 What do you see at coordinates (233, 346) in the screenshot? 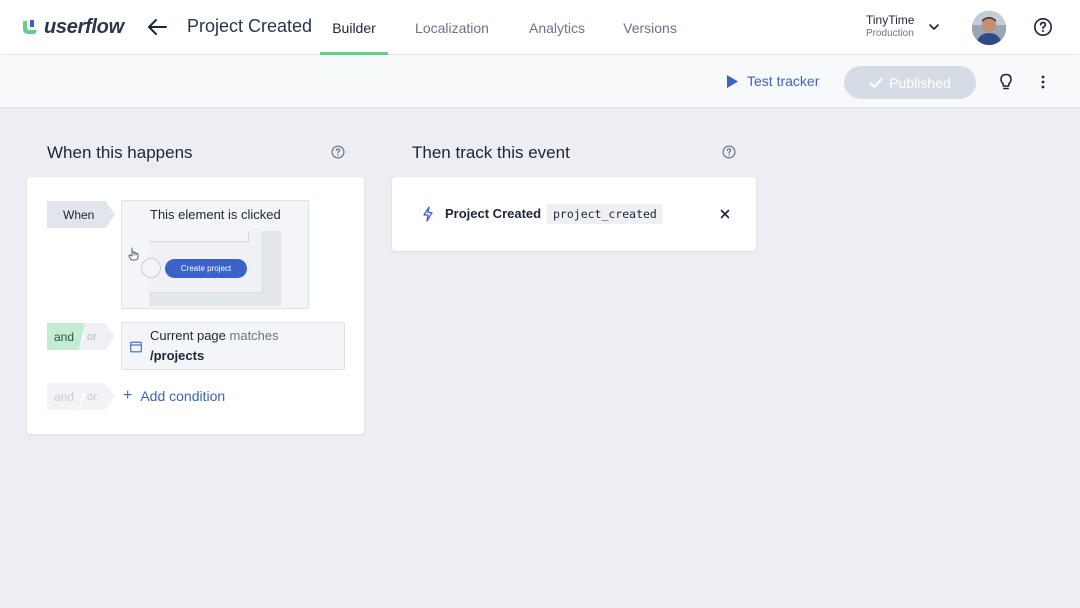
I see `condition-current-page: Current page matches /projects` at bounding box center [233, 346].